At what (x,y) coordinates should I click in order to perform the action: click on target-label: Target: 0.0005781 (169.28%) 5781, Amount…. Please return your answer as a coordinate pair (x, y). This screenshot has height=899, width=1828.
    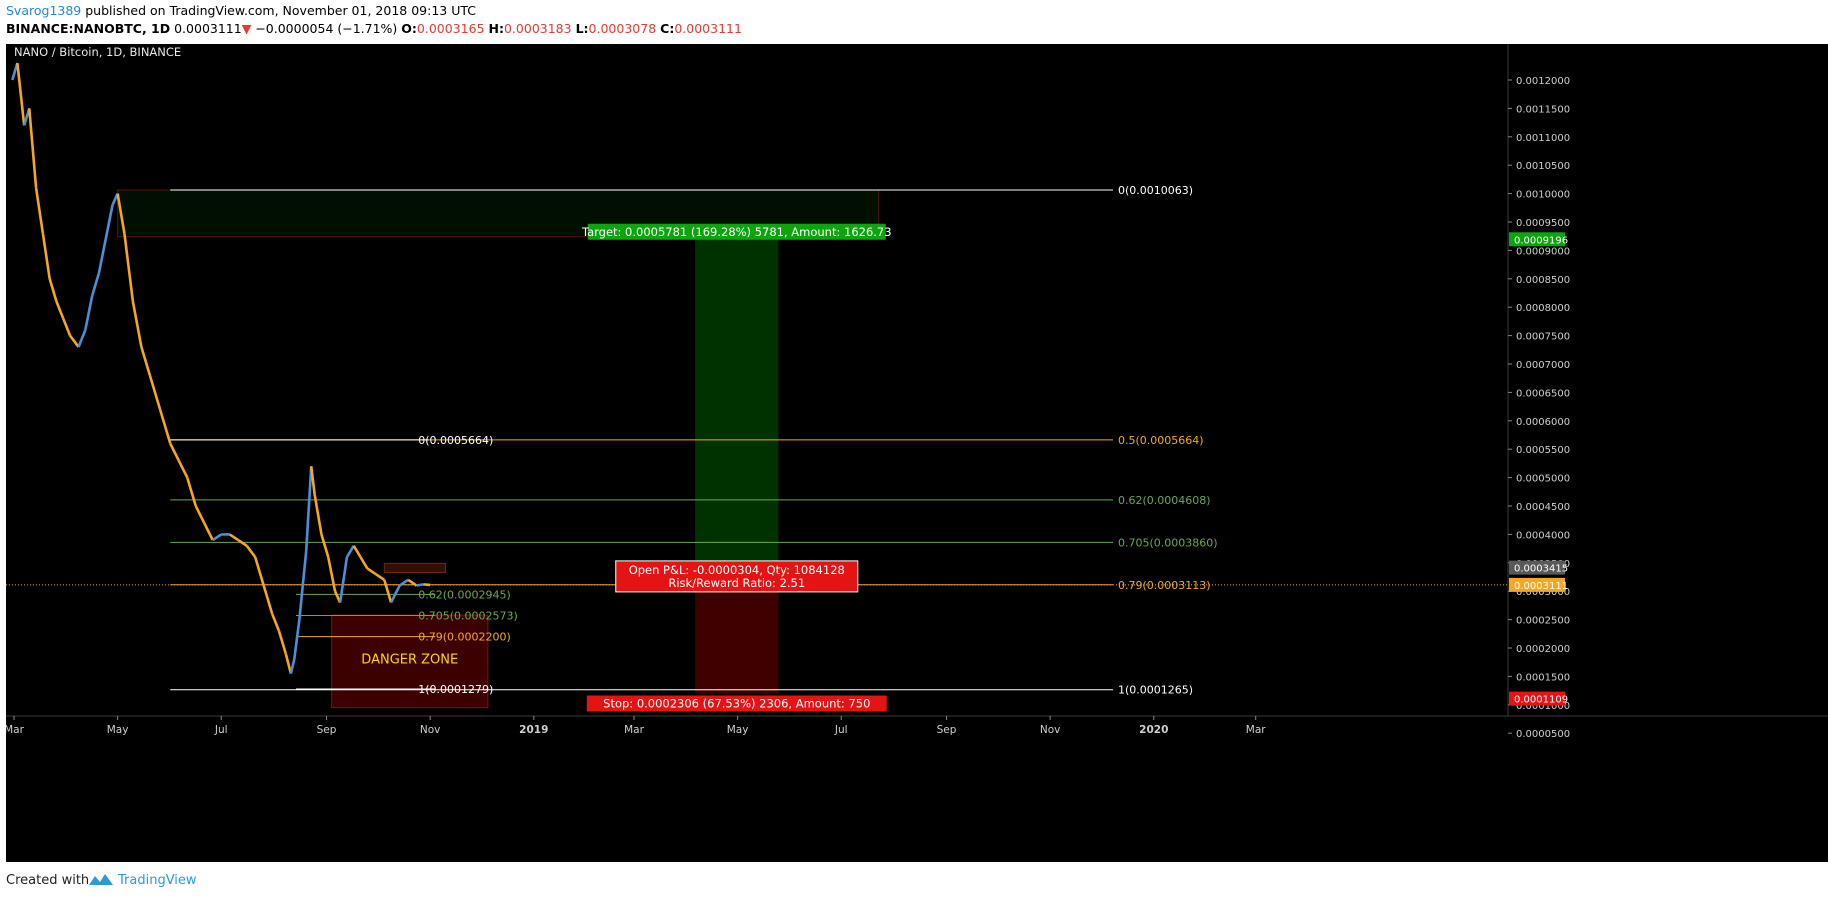
    Looking at the image, I should click on (736, 232).